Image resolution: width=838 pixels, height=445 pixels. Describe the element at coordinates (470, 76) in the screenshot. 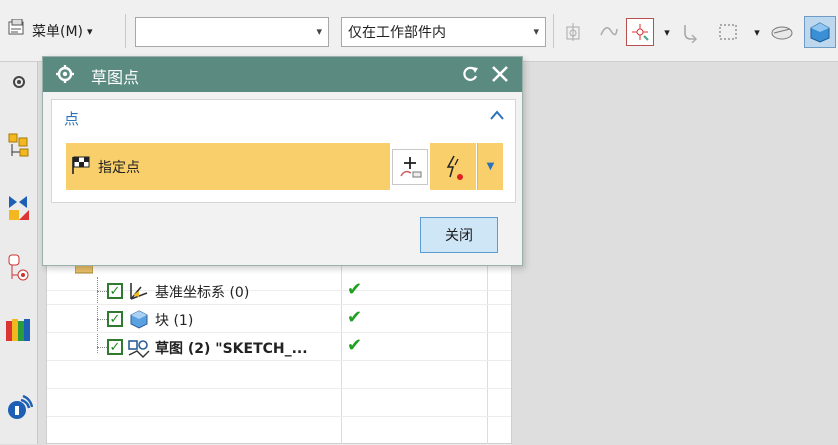

I see `reset-icon` at that location.